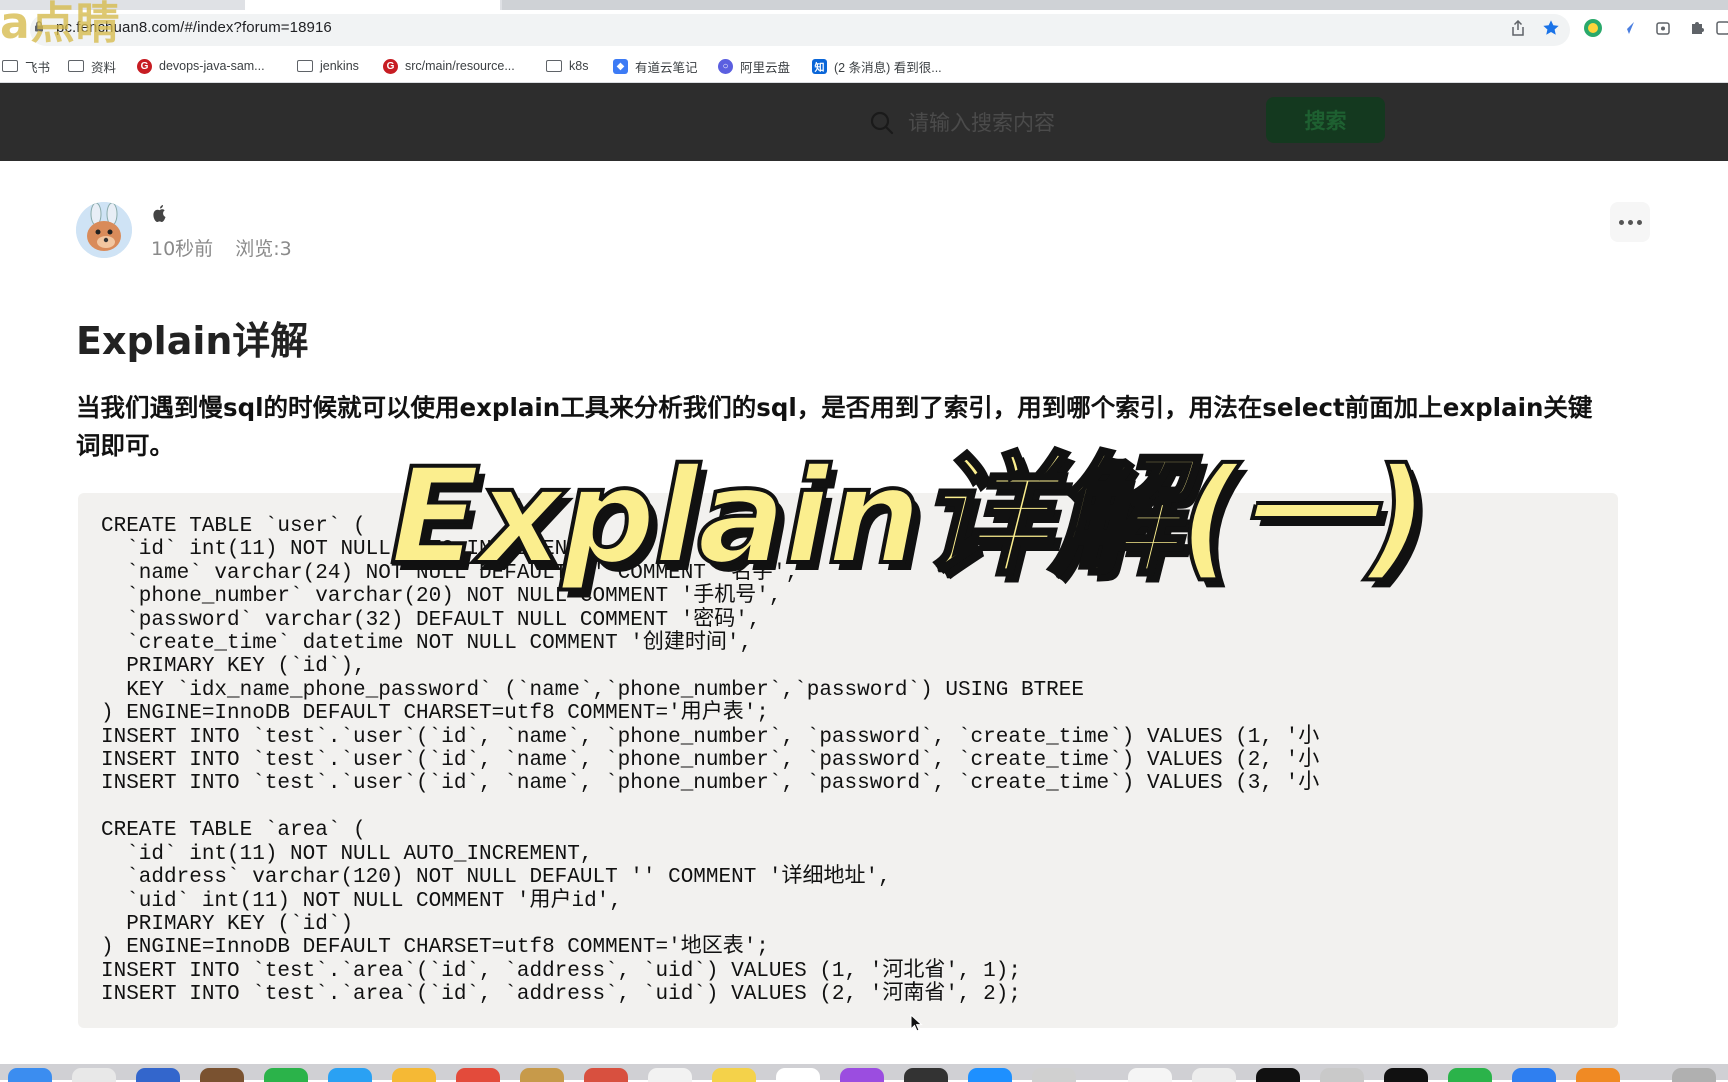 The height and width of the screenshot is (1082, 1728). I want to click on zhihu-icon: 知, so click(819, 66).